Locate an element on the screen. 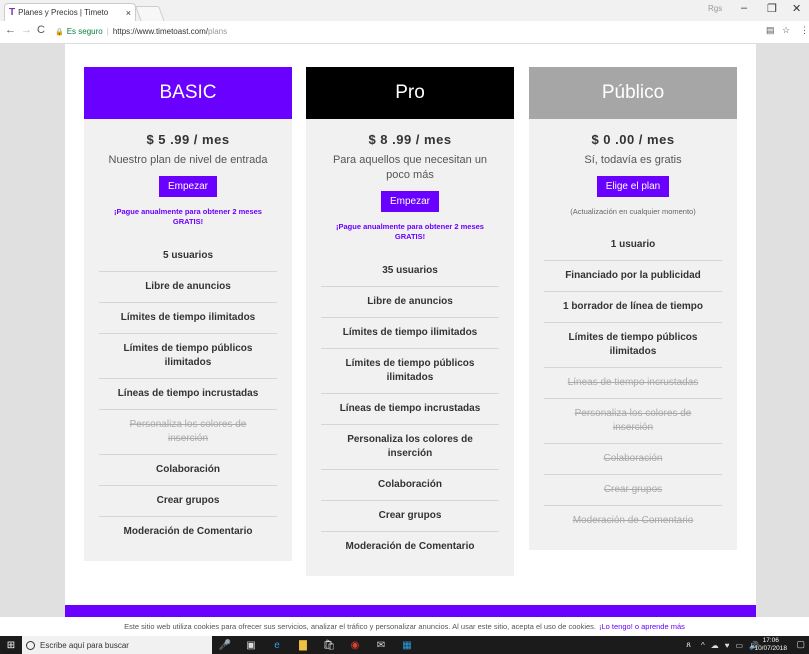  browser-tab: T Planes y Precios | Timeto × is located at coordinates (70, 12).